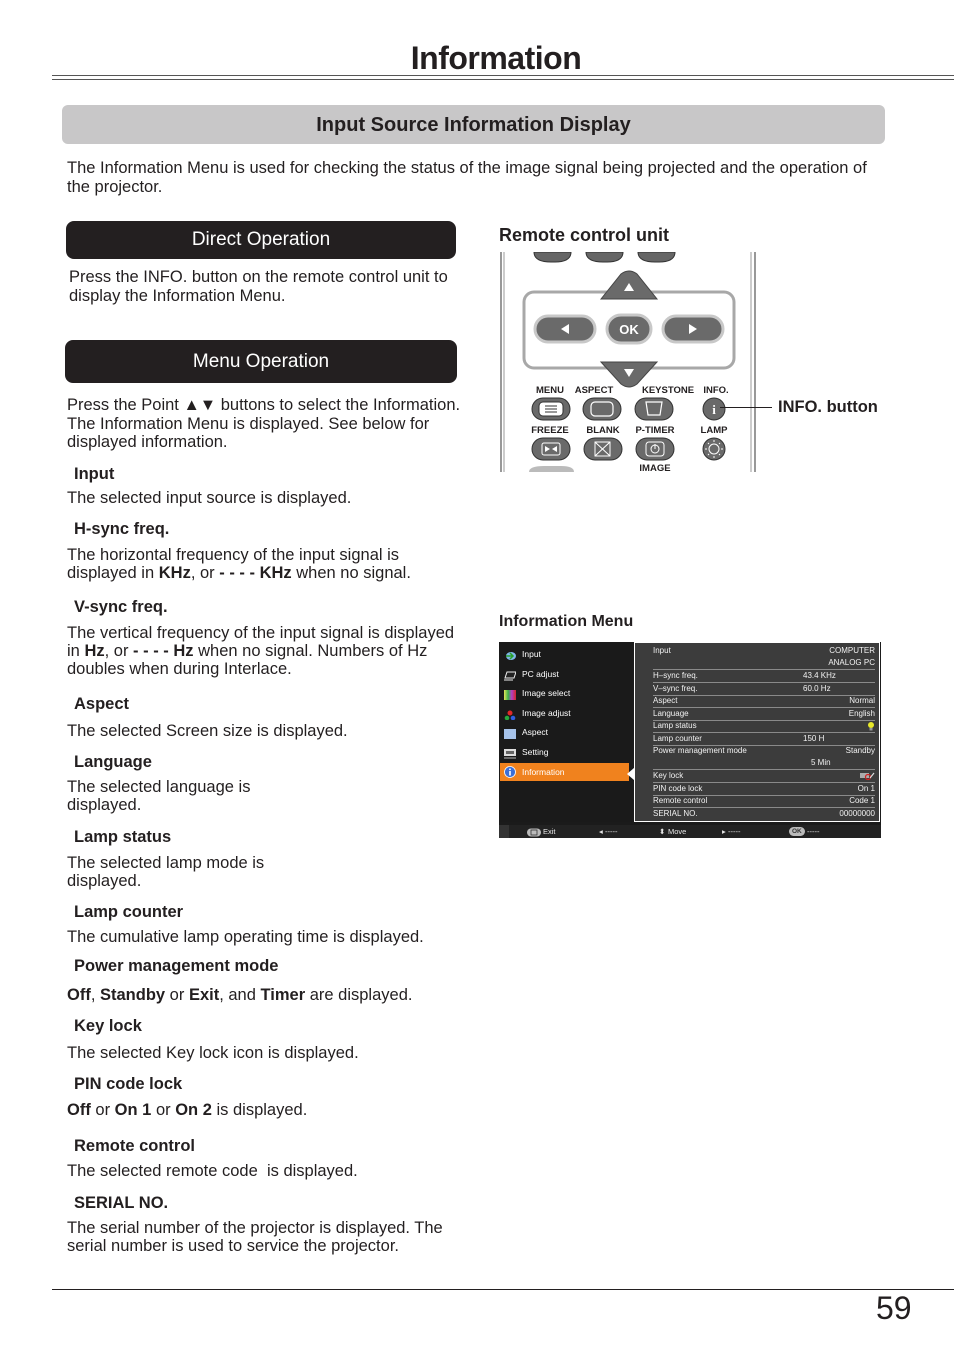  What do you see at coordinates (122, 529) in the screenshot?
I see `item-title-hsync: H-sync freq.` at bounding box center [122, 529].